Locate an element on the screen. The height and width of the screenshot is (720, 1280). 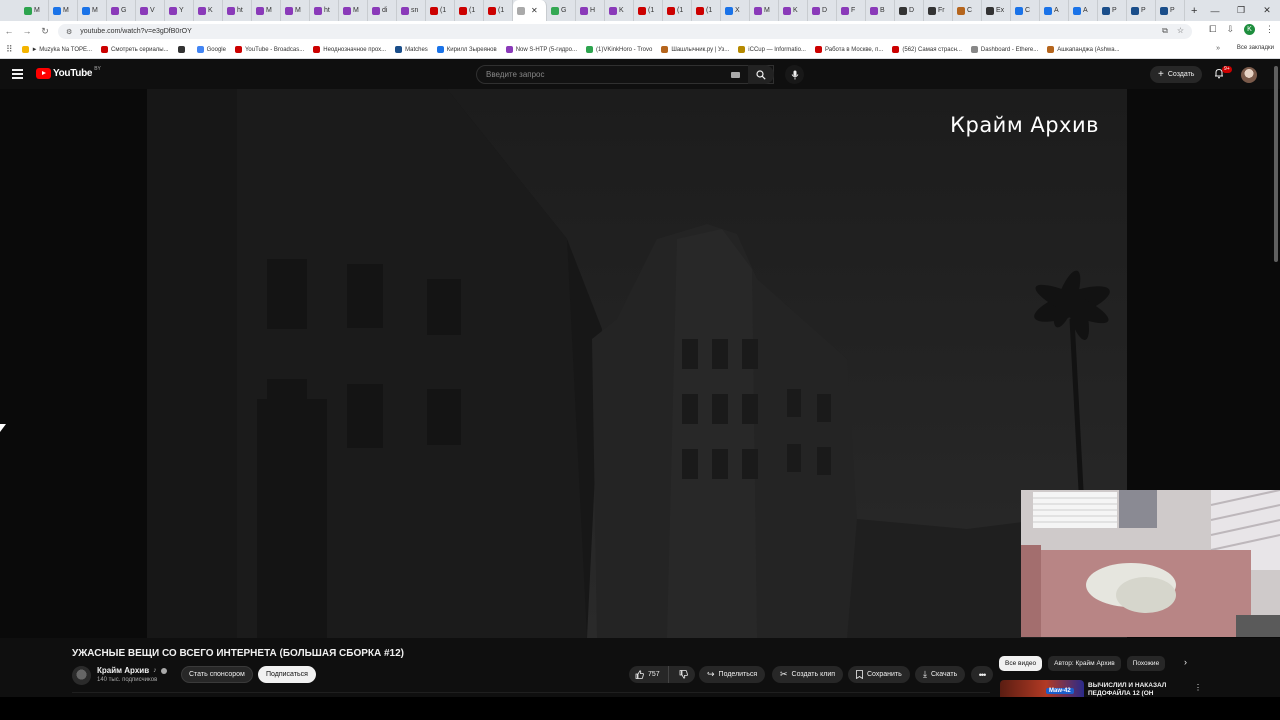
maximize-icon: ❐ is located at coordinates (1241, 10).